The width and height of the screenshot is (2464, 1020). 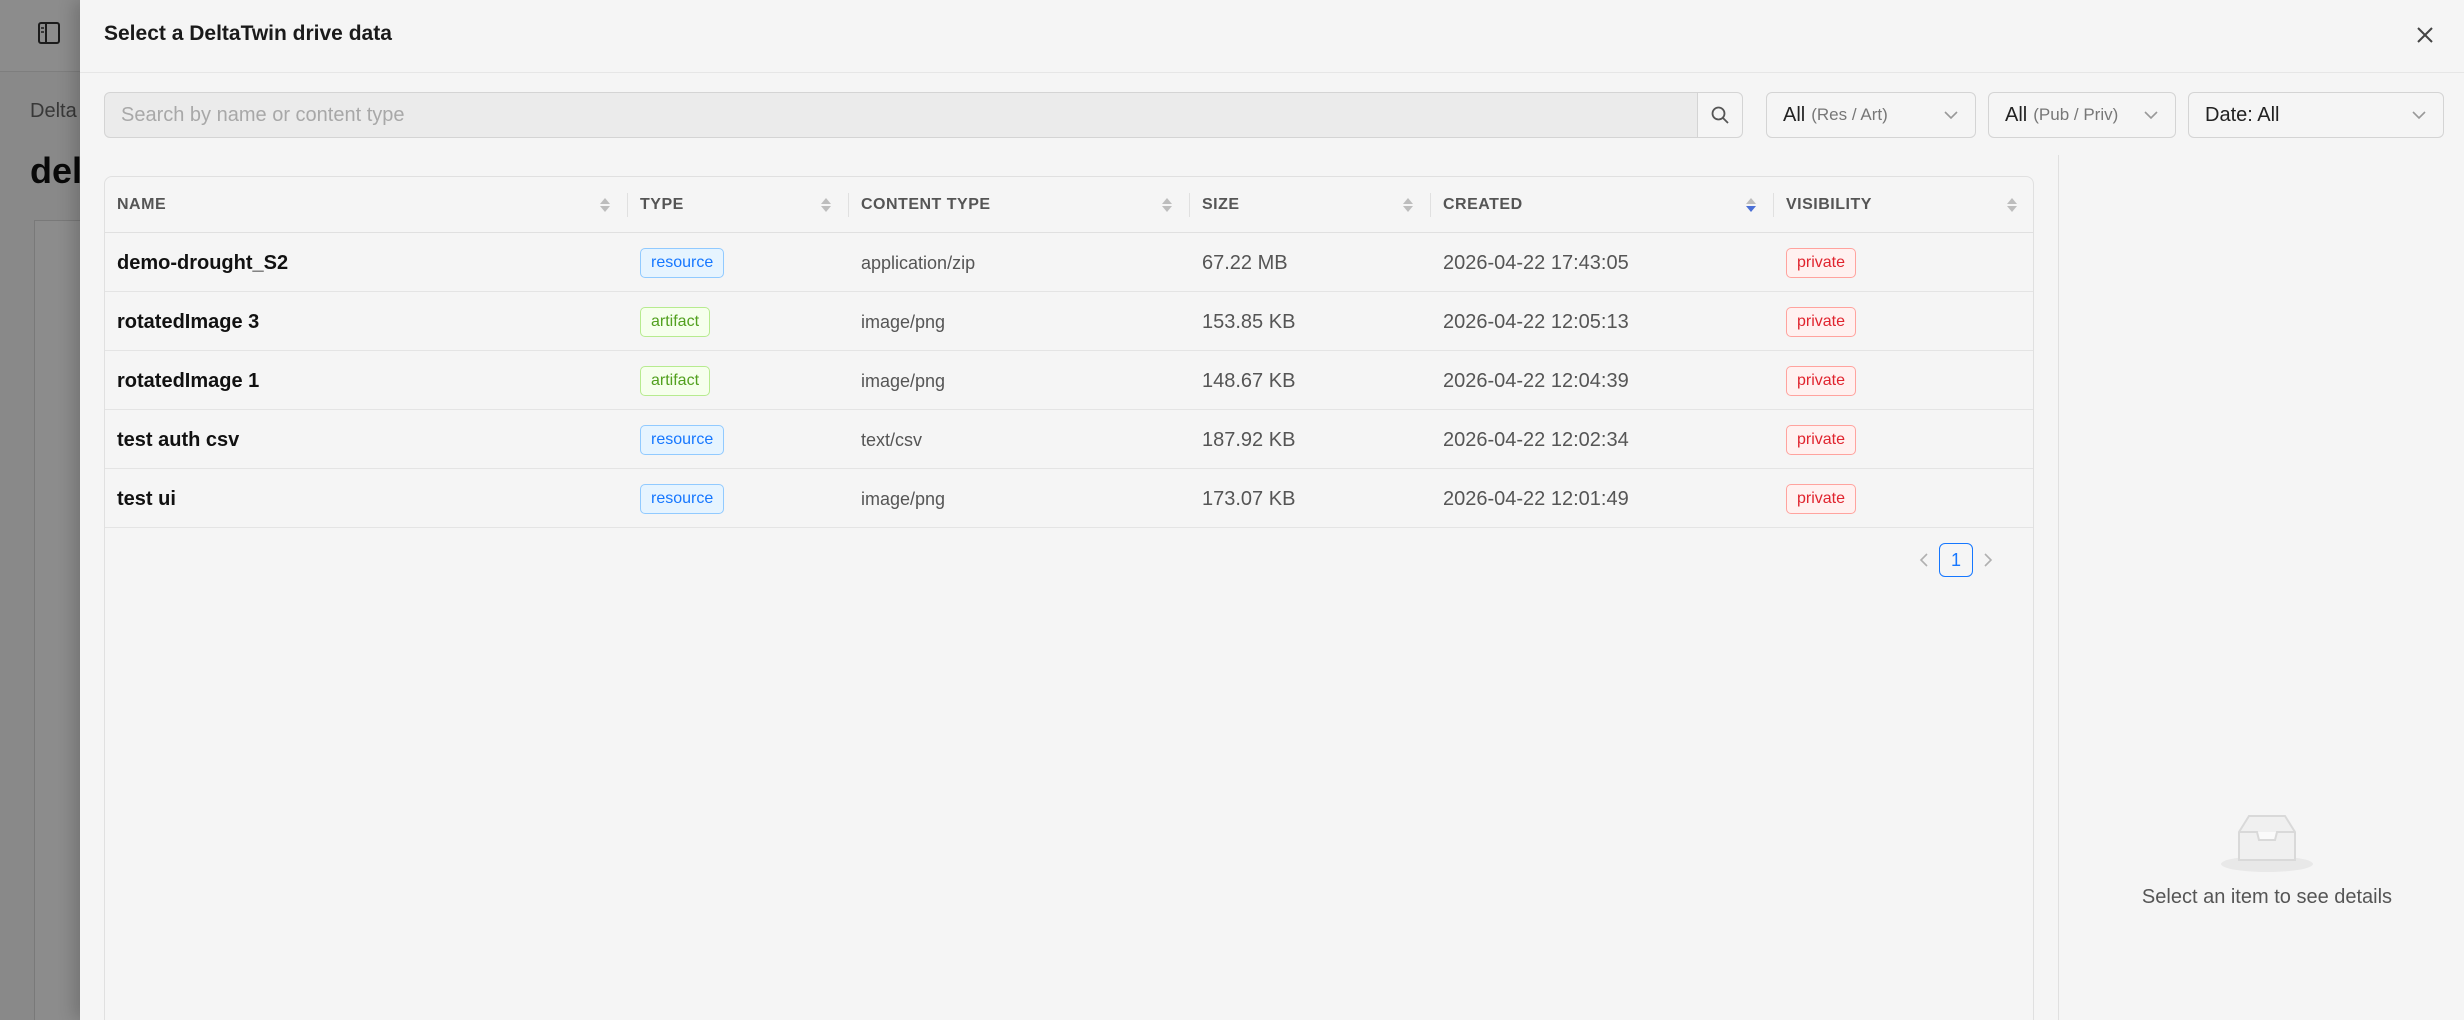 I want to click on column-header-label: NAME, so click(x=142, y=204).